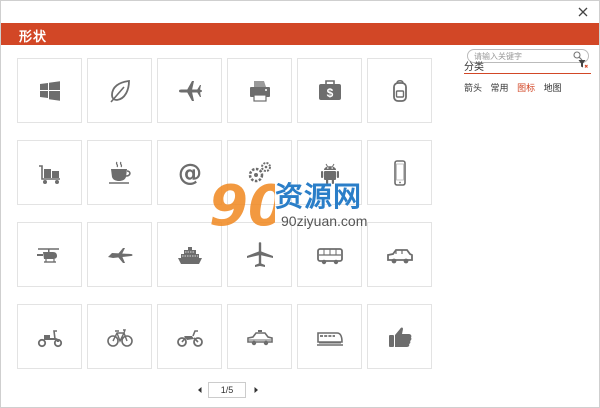  I want to click on bicycle-icon-tile, so click(119, 336).